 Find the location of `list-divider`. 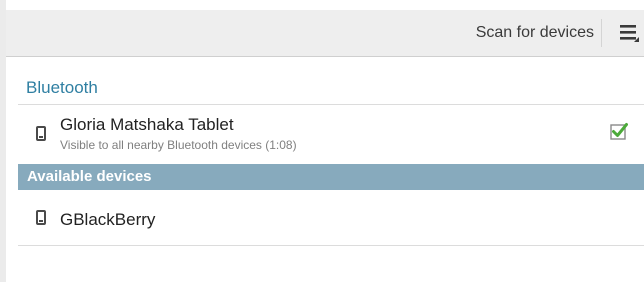

list-divider is located at coordinates (331, 245).